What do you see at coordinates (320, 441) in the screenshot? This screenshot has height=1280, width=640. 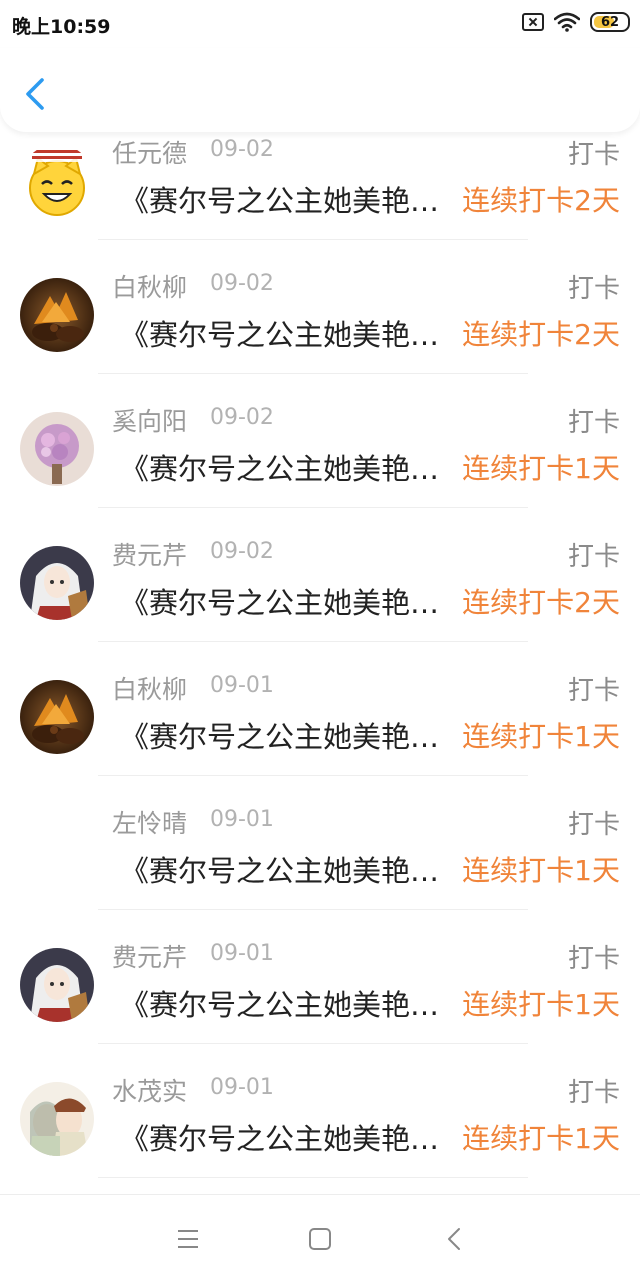 I see `record-row-3: 奚向阳 09-02 打卡 《赛尔号之公主她美艳无双》 连续打卡1天` at bounding box center [320, 441].